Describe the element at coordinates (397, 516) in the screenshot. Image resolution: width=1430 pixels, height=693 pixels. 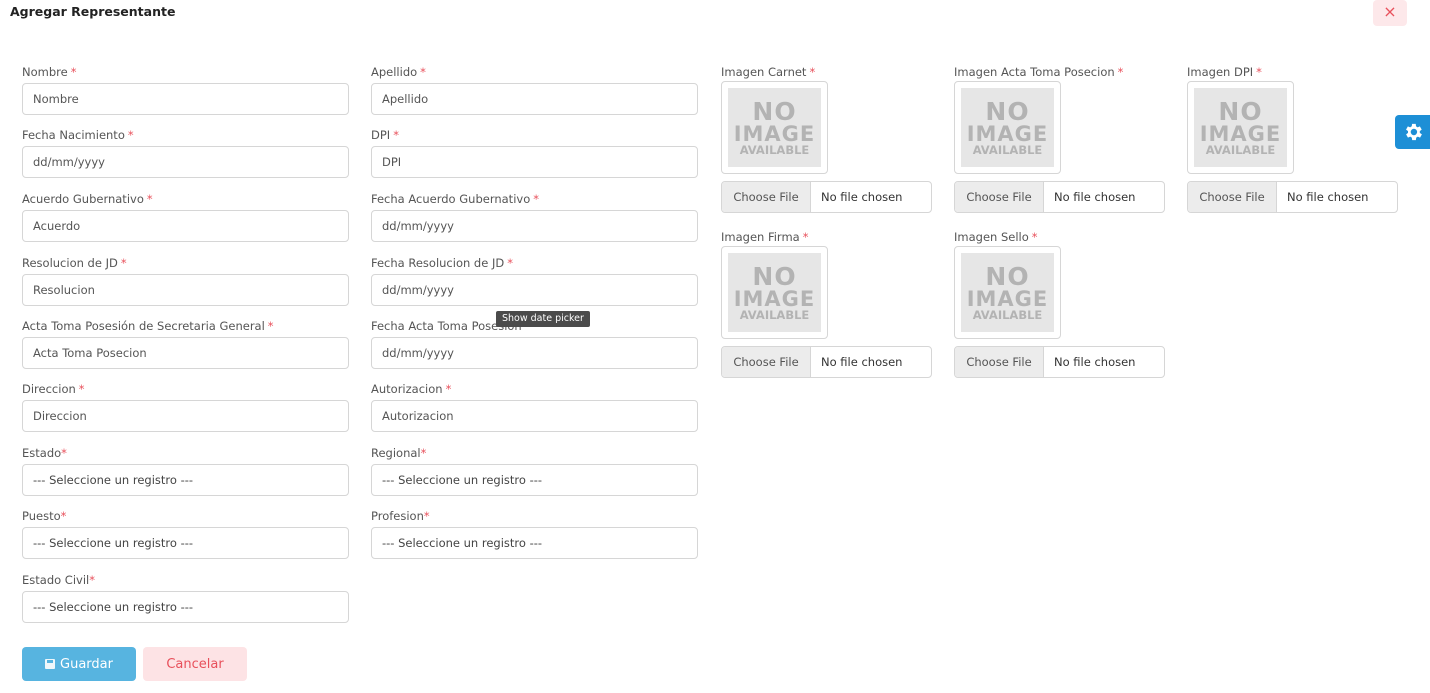
I see `profesion-label: Profesion` at that location.